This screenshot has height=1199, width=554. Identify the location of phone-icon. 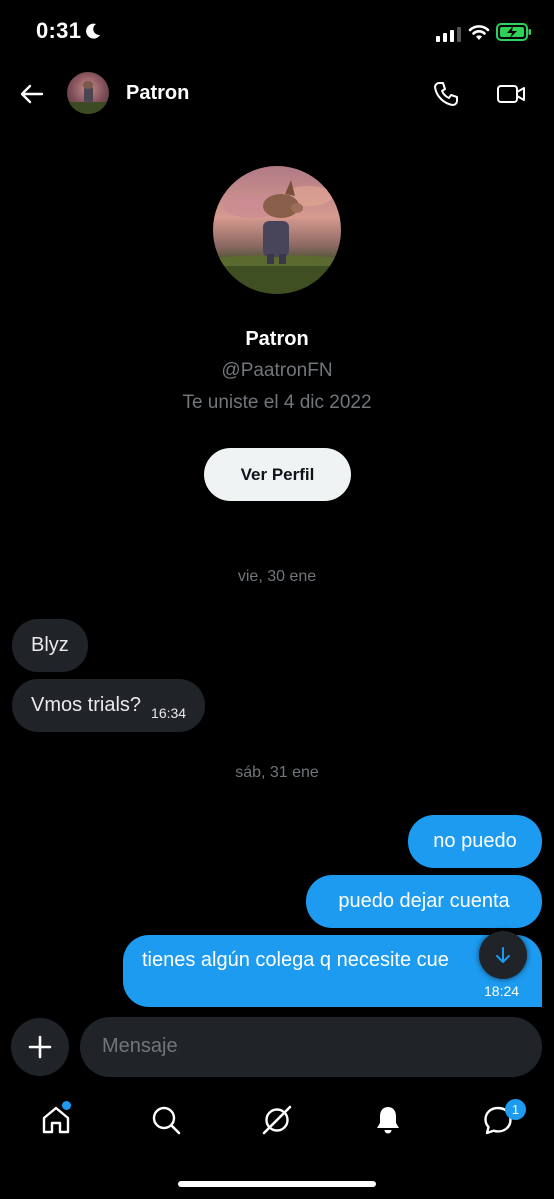
(446, 94).